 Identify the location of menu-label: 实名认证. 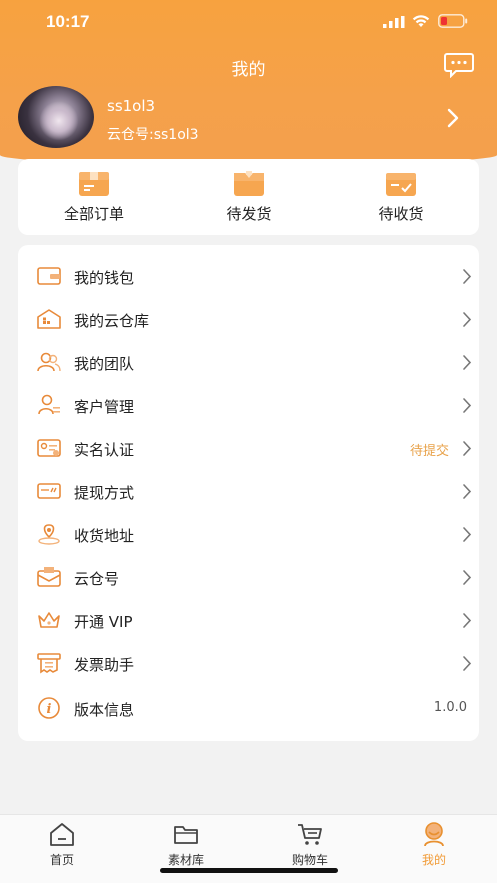
(104, 450).